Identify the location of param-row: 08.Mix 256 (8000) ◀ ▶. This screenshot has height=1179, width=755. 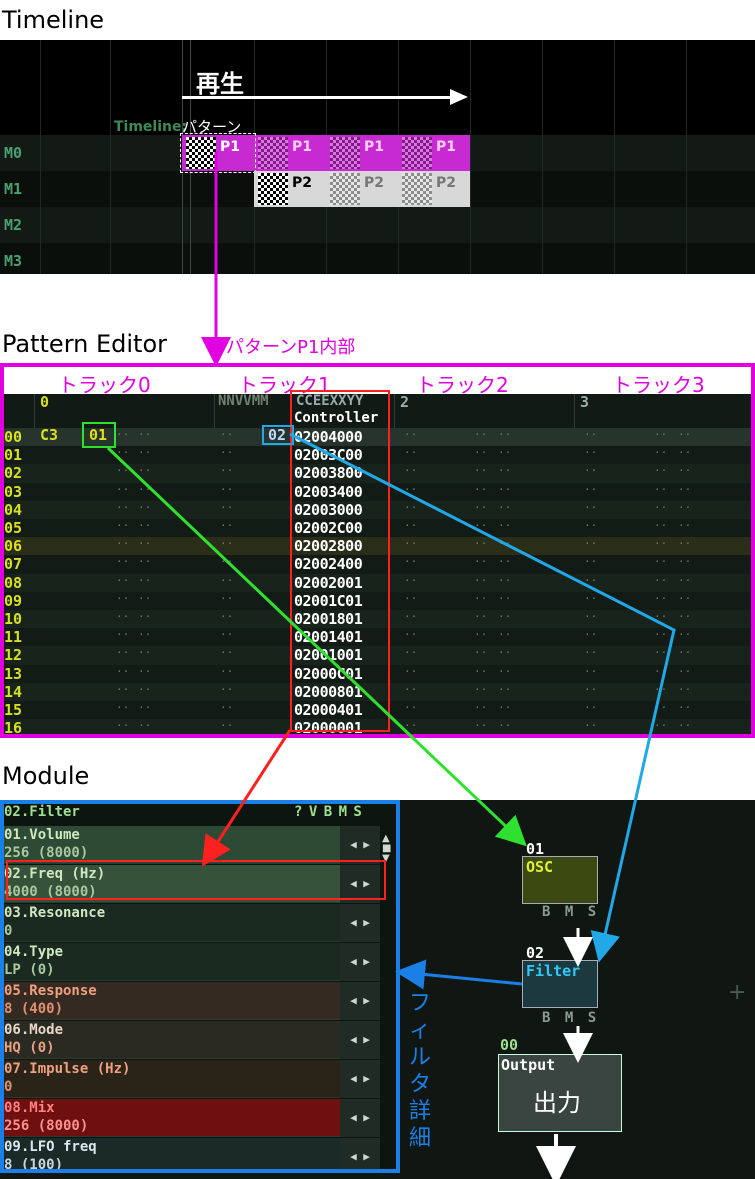
(192, 1118).